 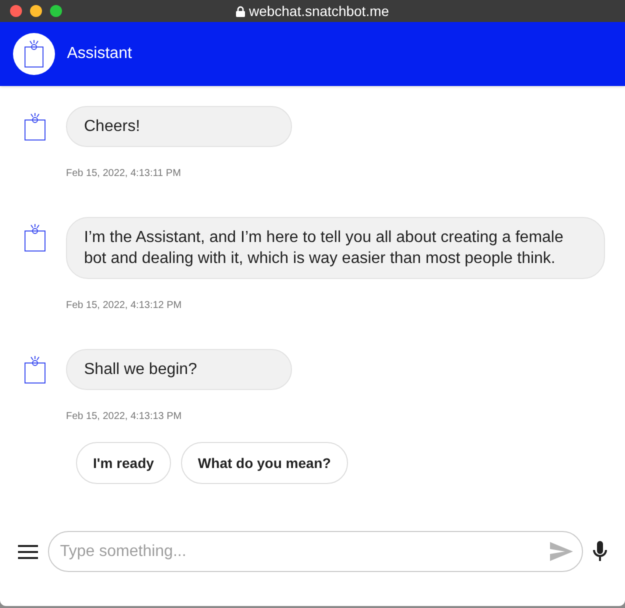 What do you see at coordinates (335, 248) in the screenshot?
I see `message-bubble: I’m the Assistant, and I’m here to tell you all about creating a female bot and dealing with it, which is way easier than most people think.` at bounding box center [335, 248].